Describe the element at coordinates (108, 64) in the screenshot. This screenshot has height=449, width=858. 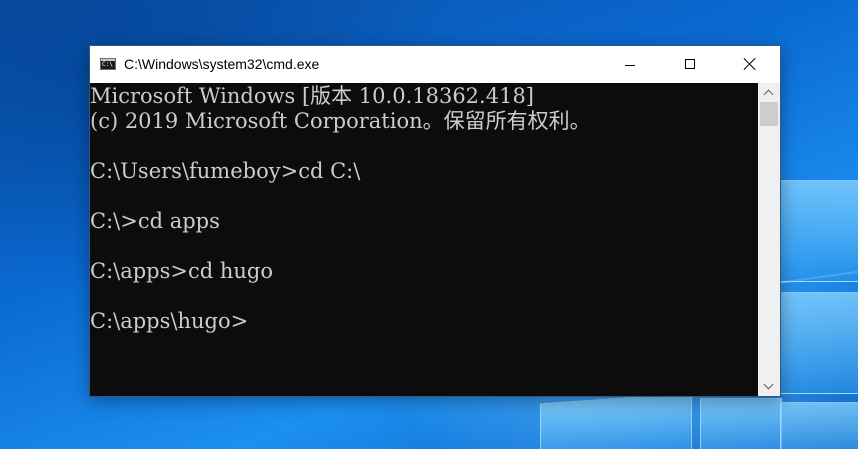
I see `cmd-app-icon` at that location.